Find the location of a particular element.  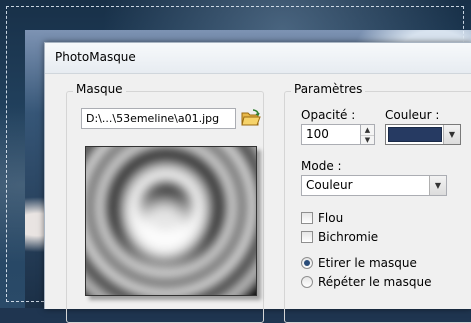

parametres-group-label: Paramètres is located at coordinates (328, 89).